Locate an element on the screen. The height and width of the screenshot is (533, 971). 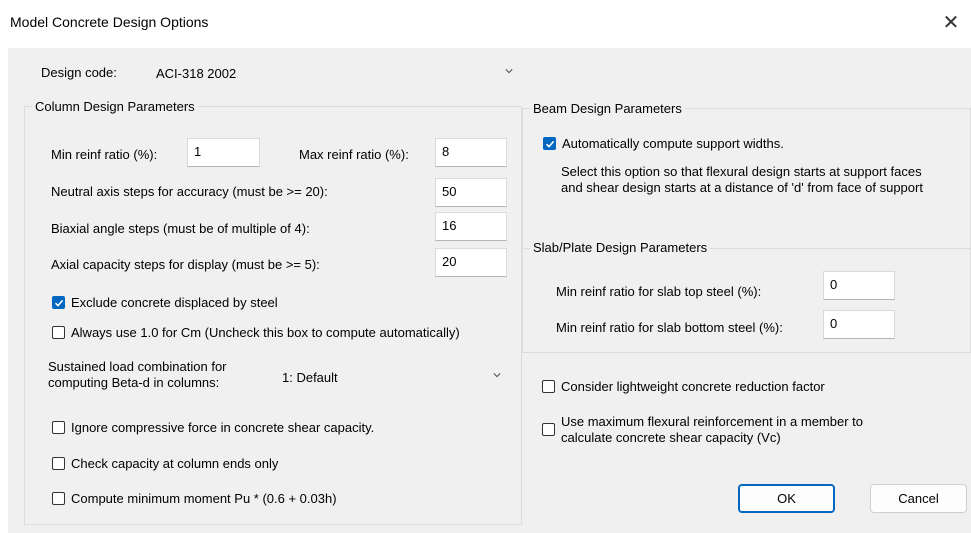
dialog-title: Model Concrete Design Options is located at coordinates (109, 22).